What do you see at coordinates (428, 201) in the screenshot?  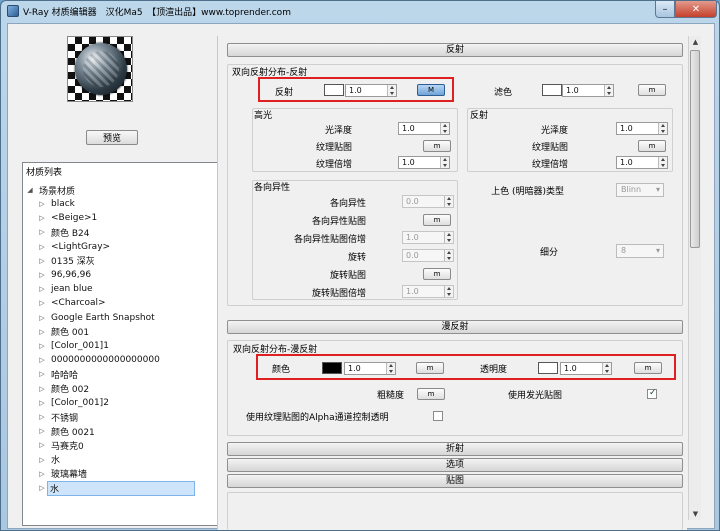 I see `aniso-spinner: 0.0` at bounding box center [428, 201].